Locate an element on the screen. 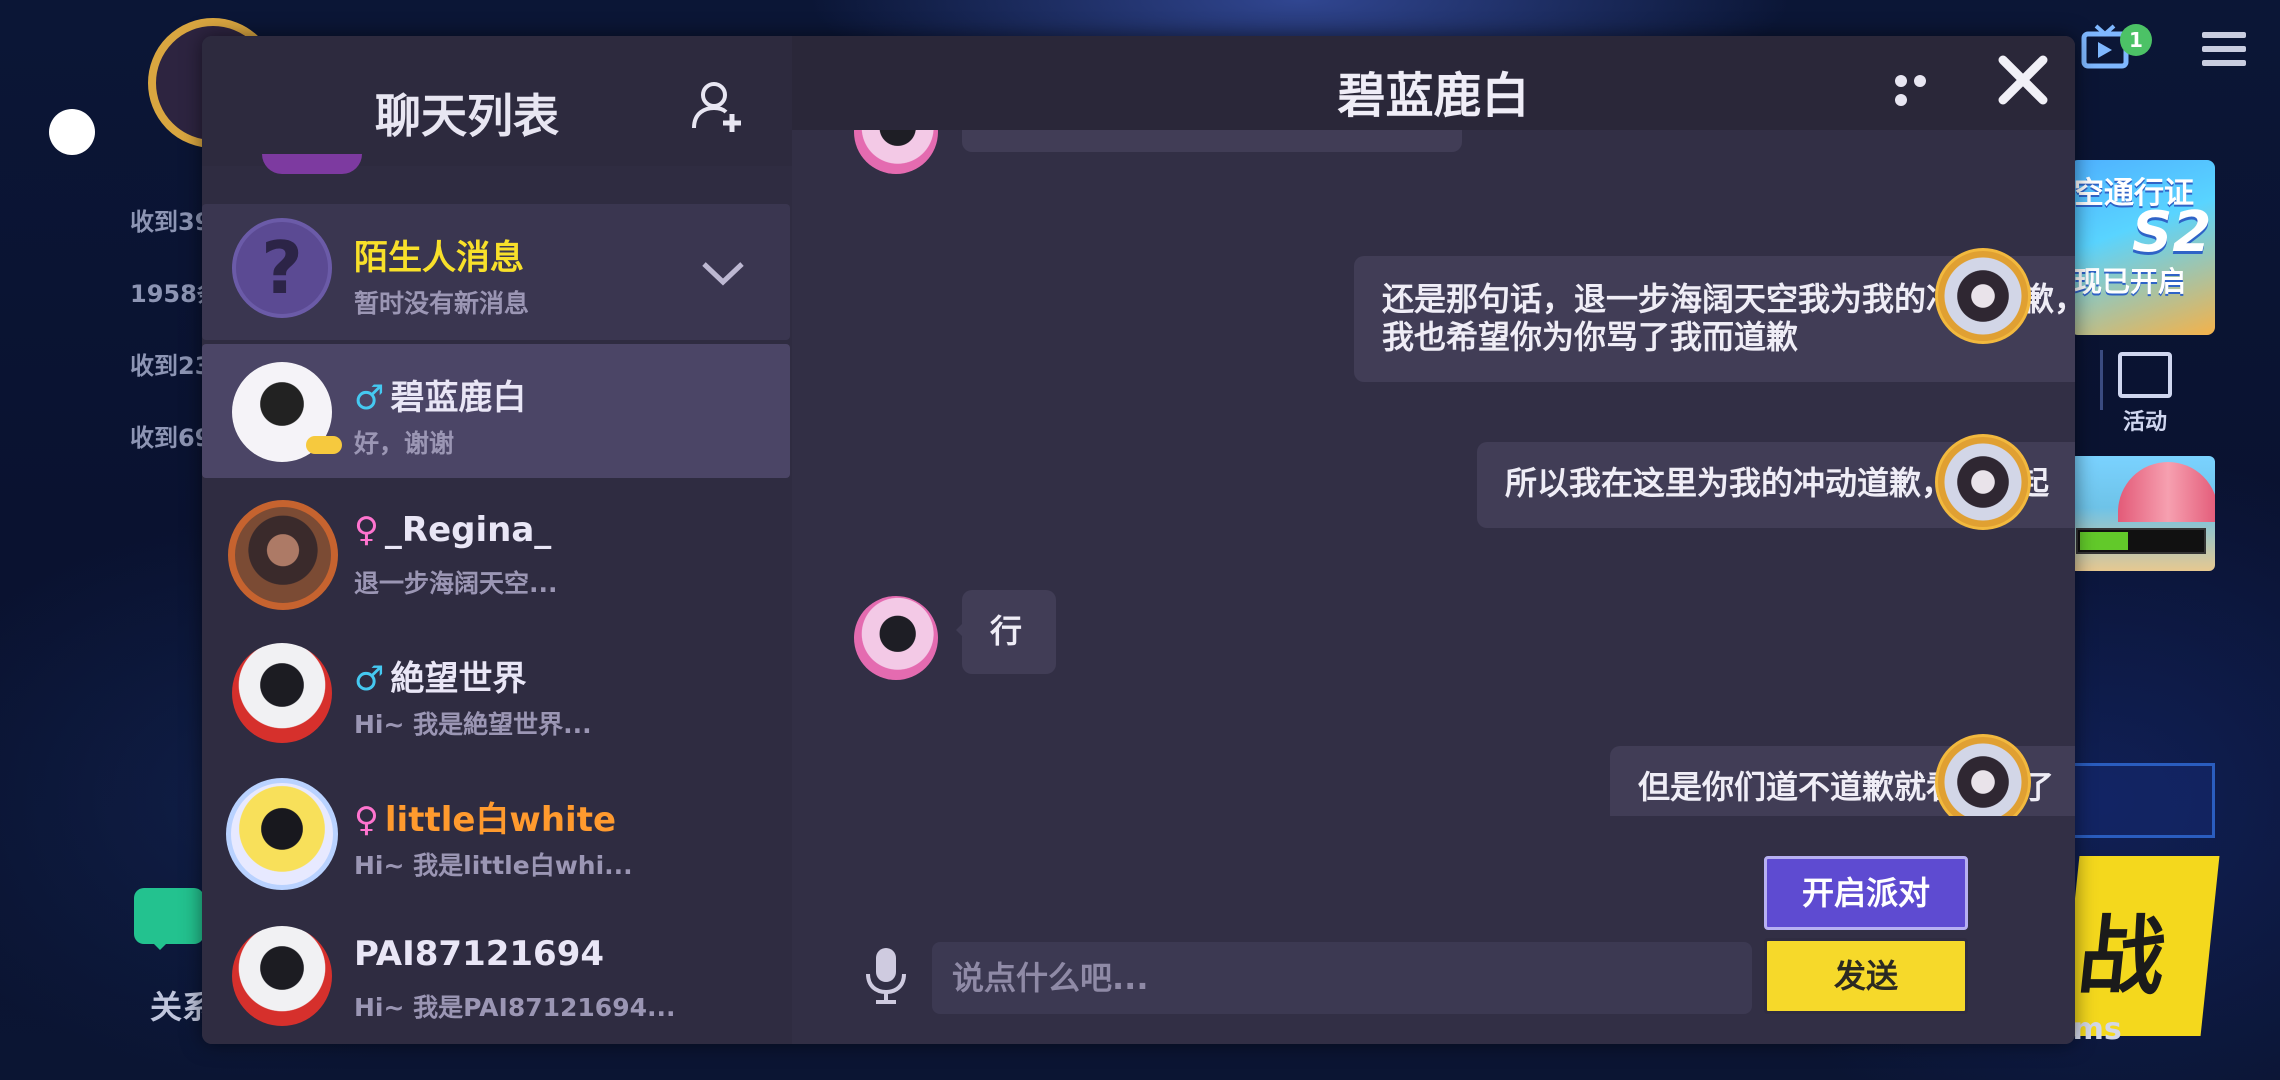  tv-notification-badge: 1 is located at coordinates (2136, 40).